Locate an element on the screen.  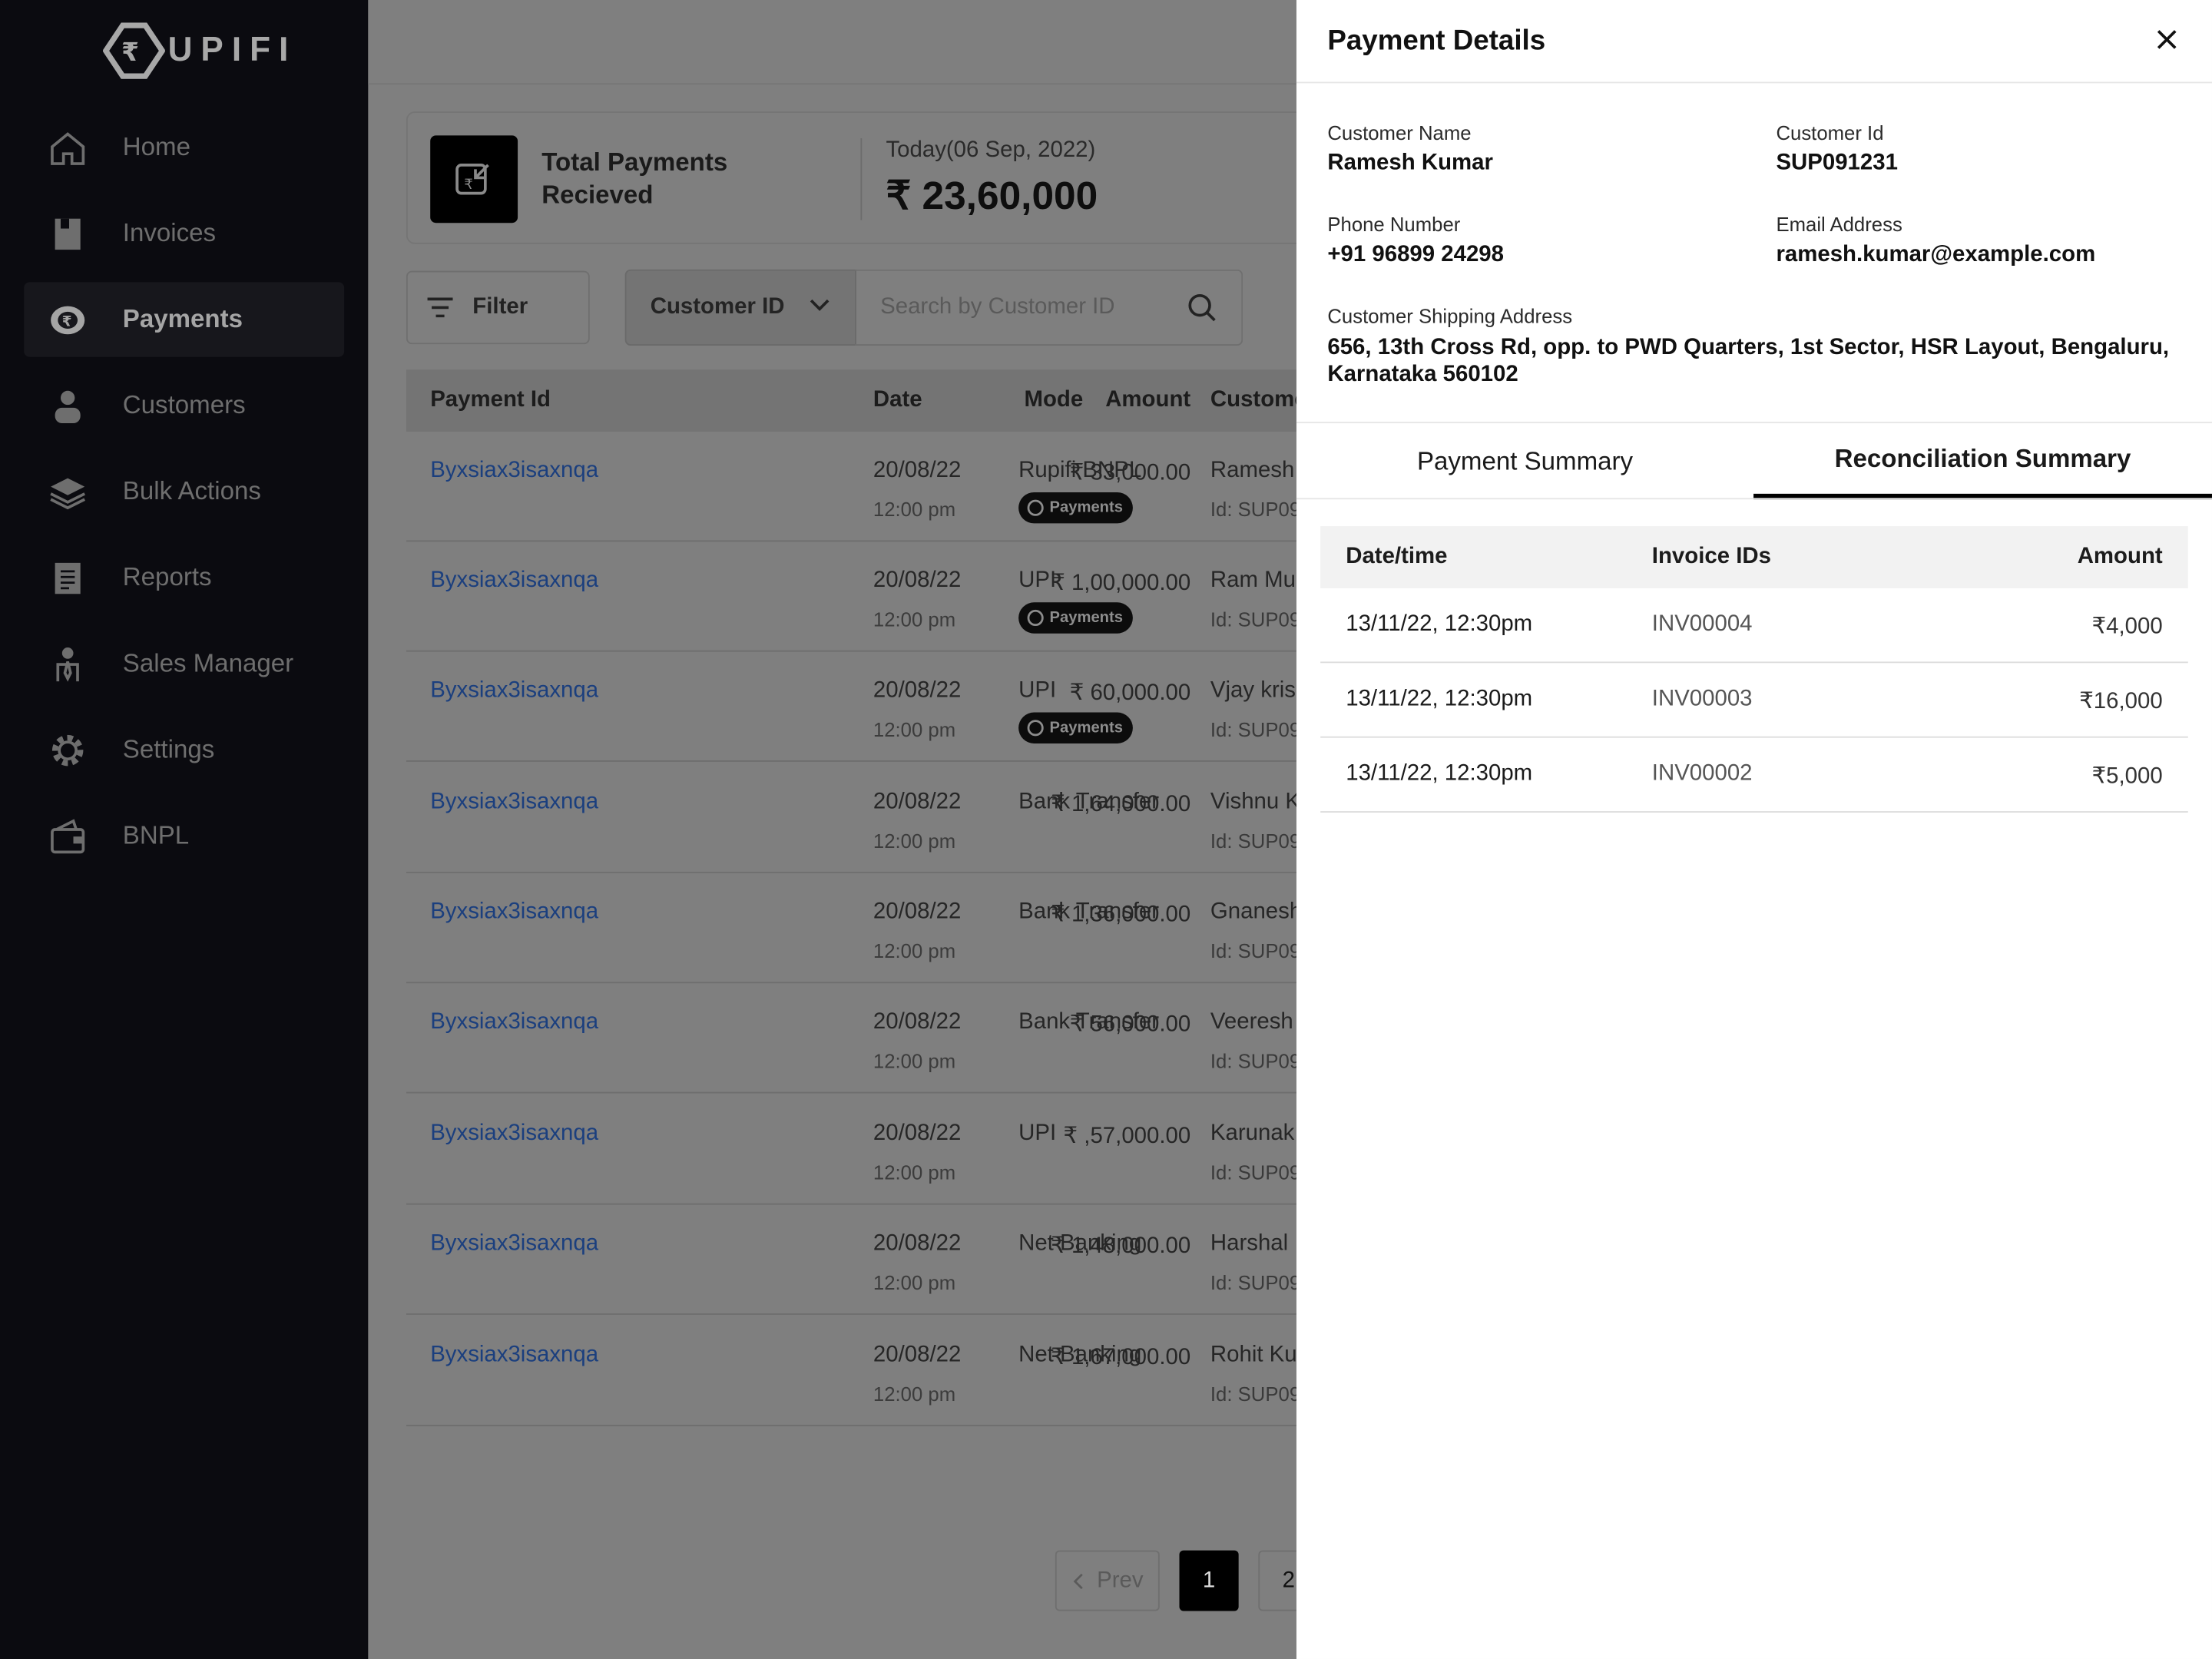
customer-id-cell: Id: SUP09 is located at coordinates (1255, 619).